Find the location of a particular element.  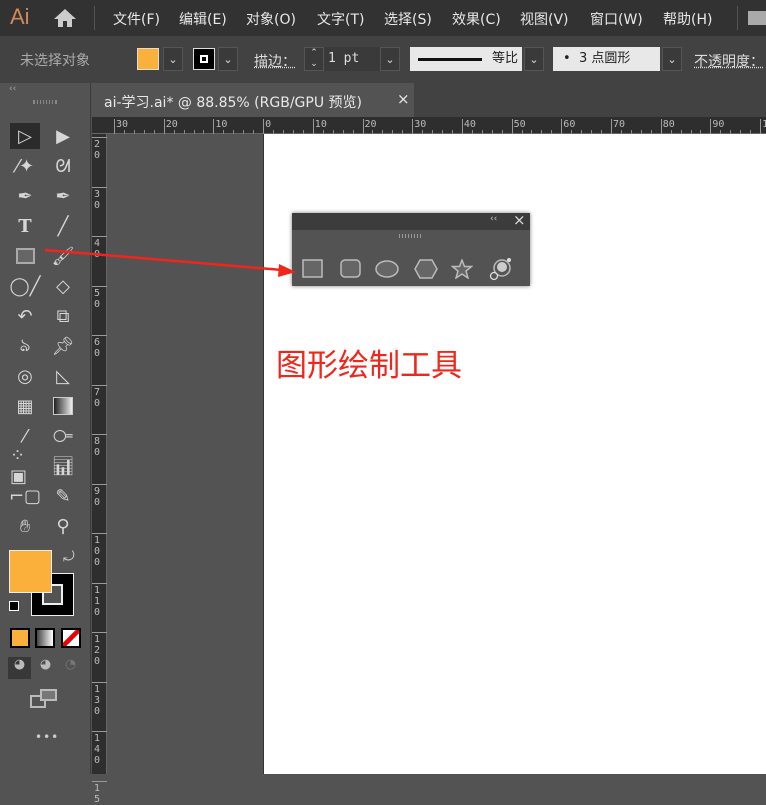

direct-selection-tool: ▶ is located at coordinates (63, 136).